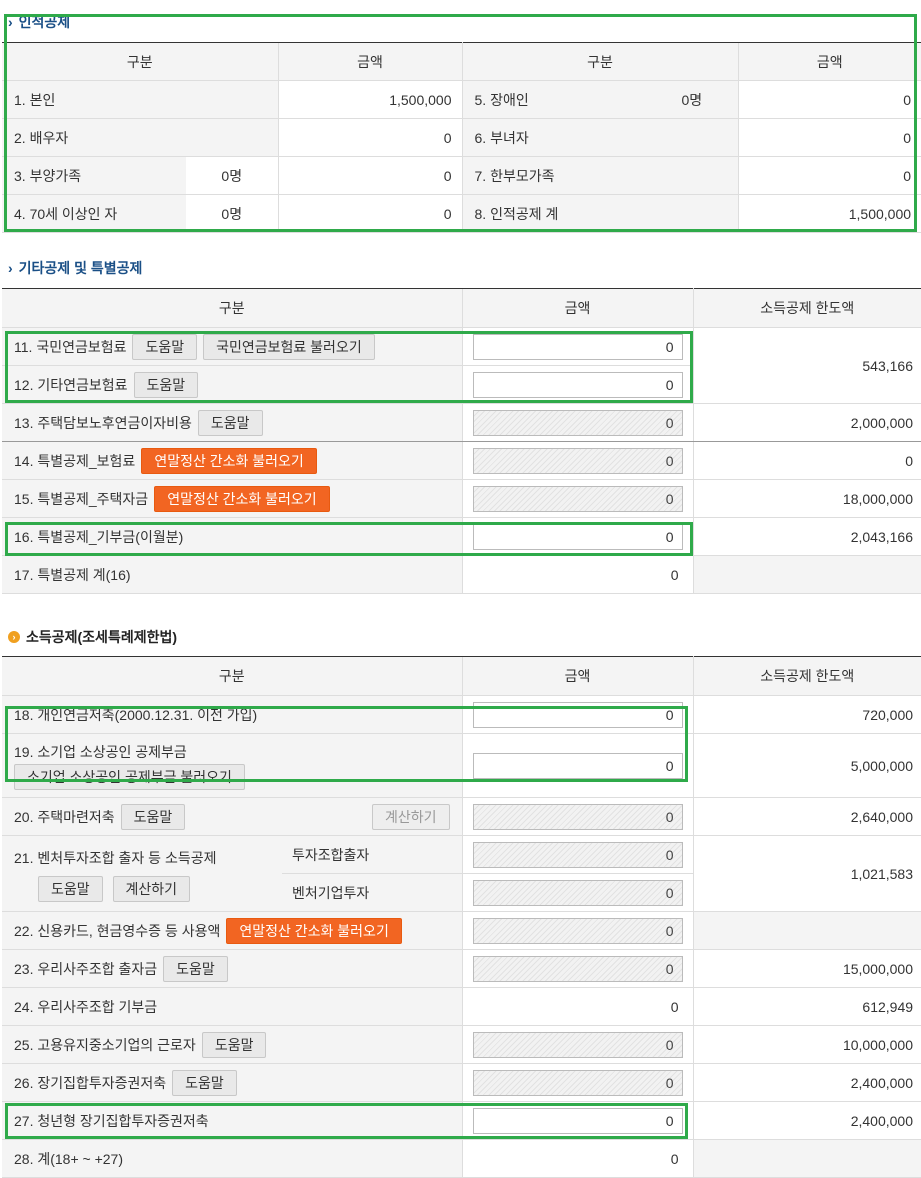 This screenshot has height=1178, width=921. Describe the element at coordinates (39, 22) in the screenshot. I see `section-personal-title: › 인적공제` at that location.